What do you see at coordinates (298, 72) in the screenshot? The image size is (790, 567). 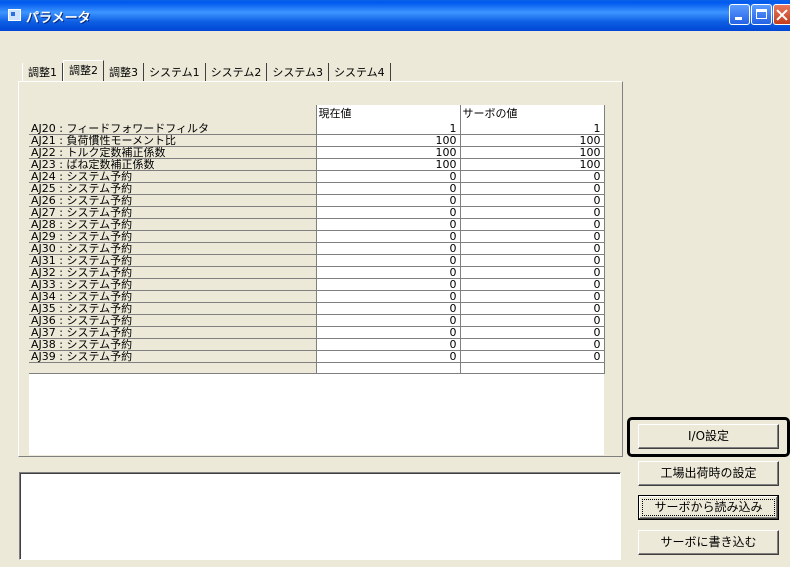 I see `tab-system3: システム3` at bounding box center [298, 72].